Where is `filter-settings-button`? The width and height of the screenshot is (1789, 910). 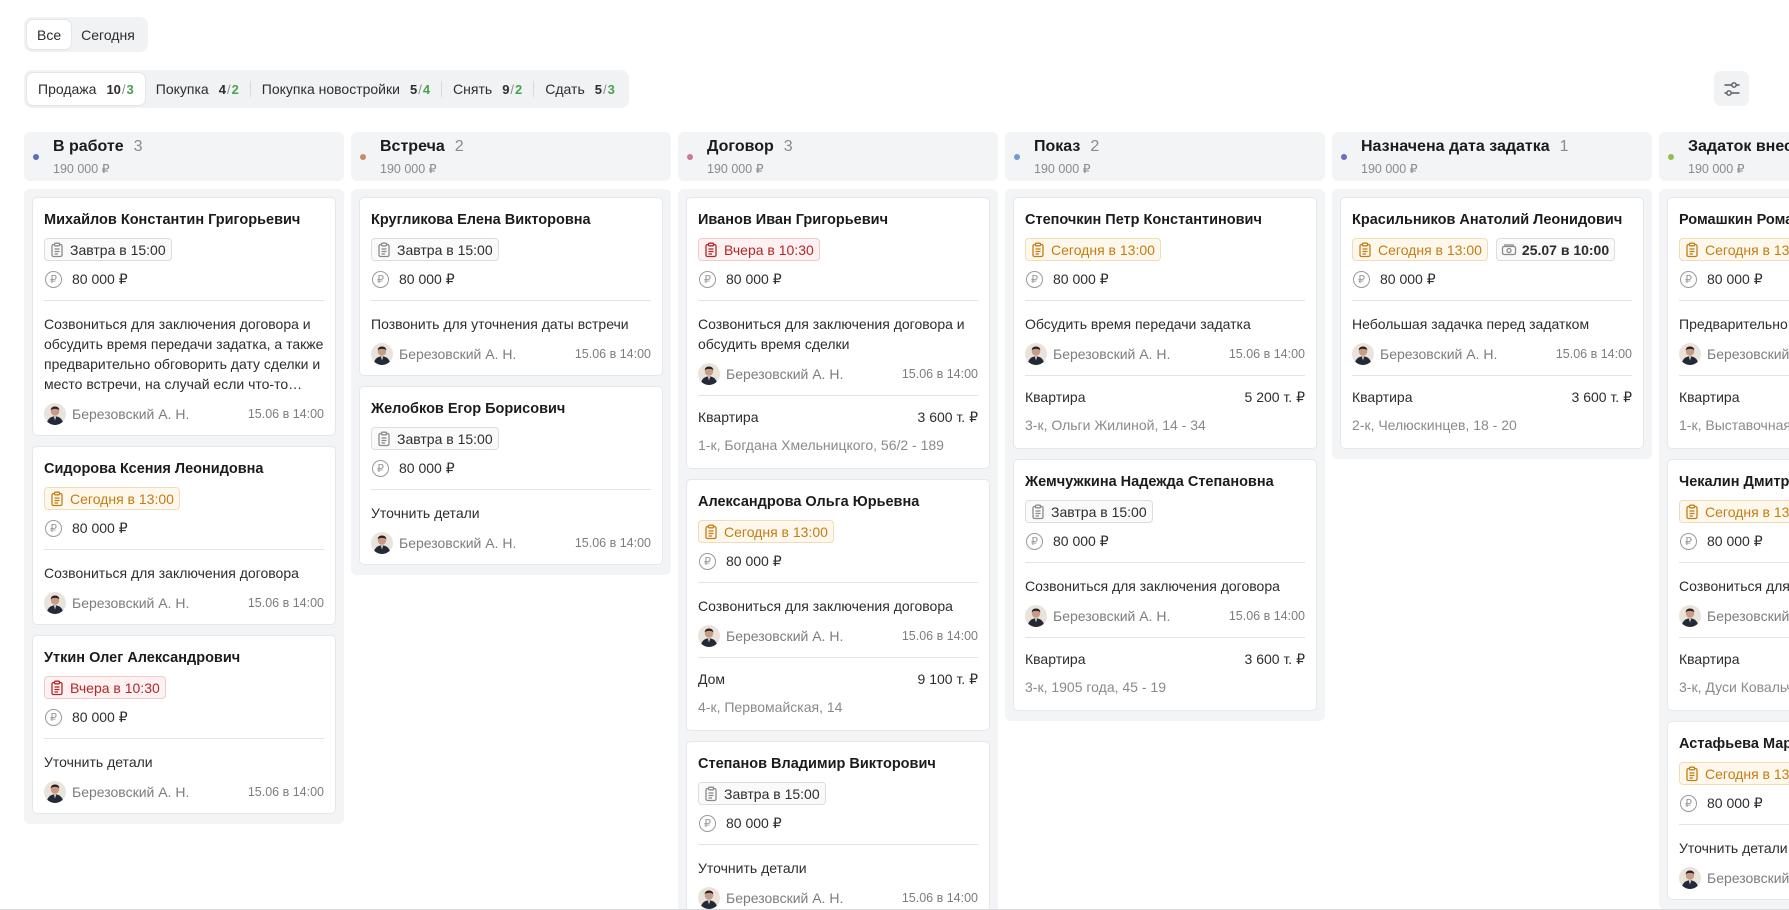
filter-settings-button is located at coordinates (1731, 88).